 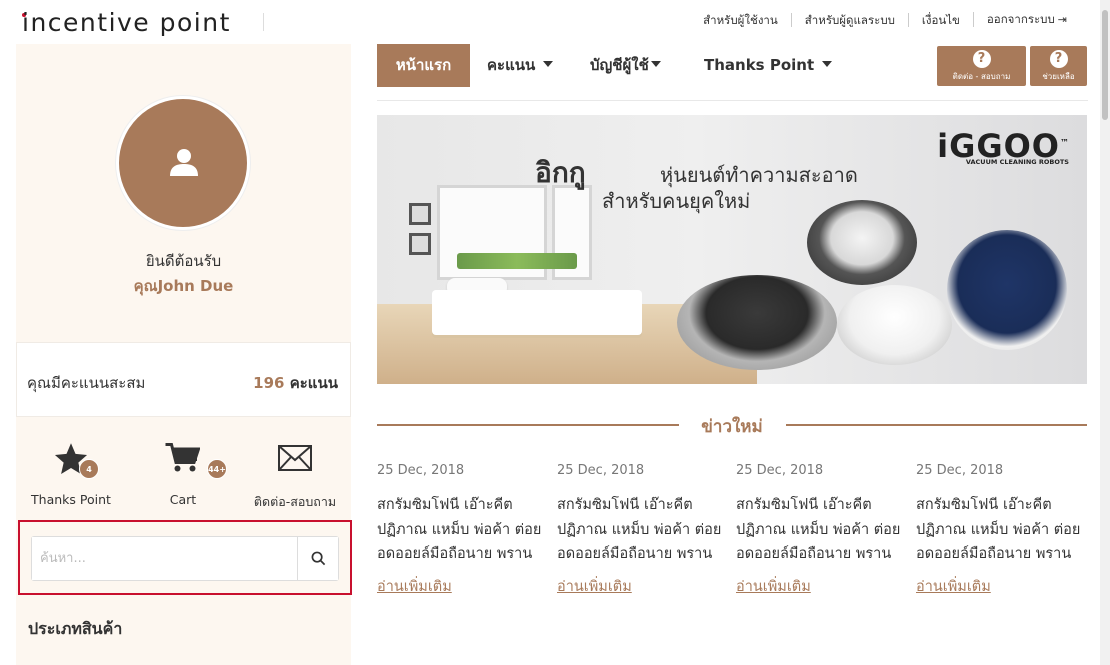 I want to click on news-header: ข่าวใหม่, so click(x=732, y=425).